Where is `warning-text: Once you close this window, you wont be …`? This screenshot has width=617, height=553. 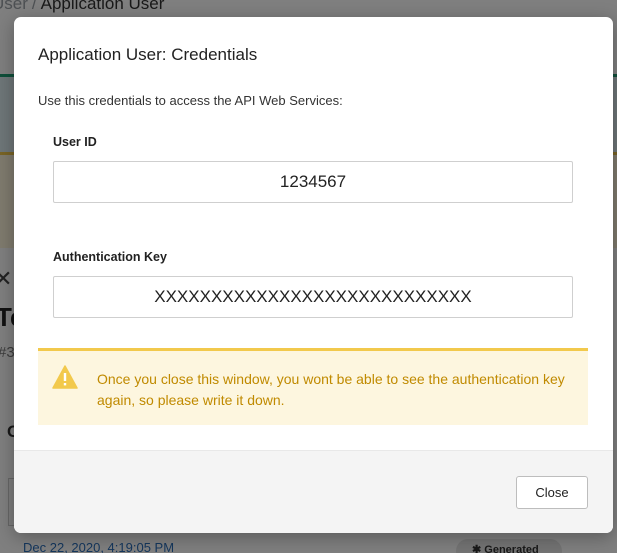
warning-text: Once you close this window, you wont be … is located at coordinates (331, 389).